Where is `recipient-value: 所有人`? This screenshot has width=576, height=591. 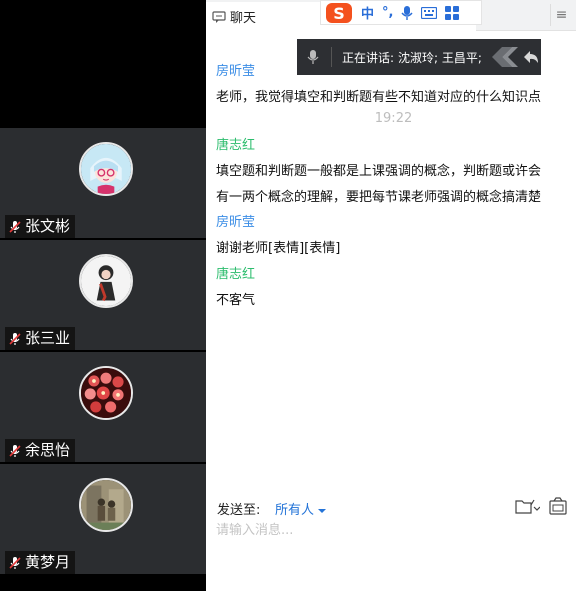
recipient-value: 所有人 is located at coordinates (295, 510).